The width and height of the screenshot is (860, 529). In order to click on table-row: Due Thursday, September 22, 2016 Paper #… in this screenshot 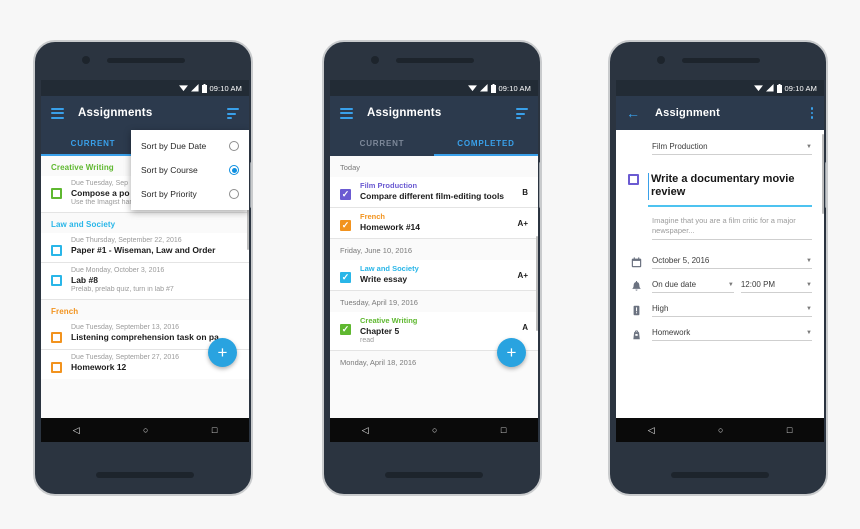, I will do `click(145, 248)`.